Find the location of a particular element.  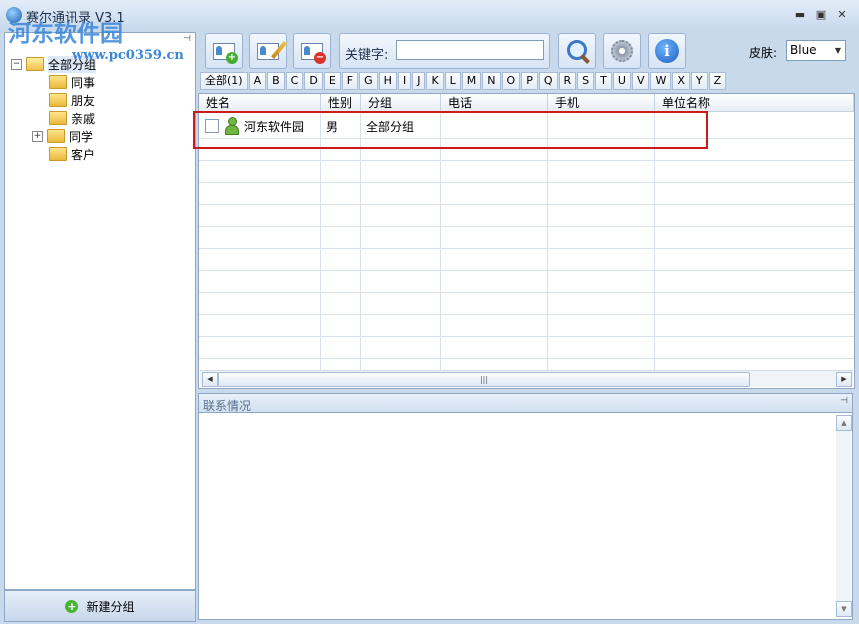

filter-letter-button: G is located at coordinates (368, 81).